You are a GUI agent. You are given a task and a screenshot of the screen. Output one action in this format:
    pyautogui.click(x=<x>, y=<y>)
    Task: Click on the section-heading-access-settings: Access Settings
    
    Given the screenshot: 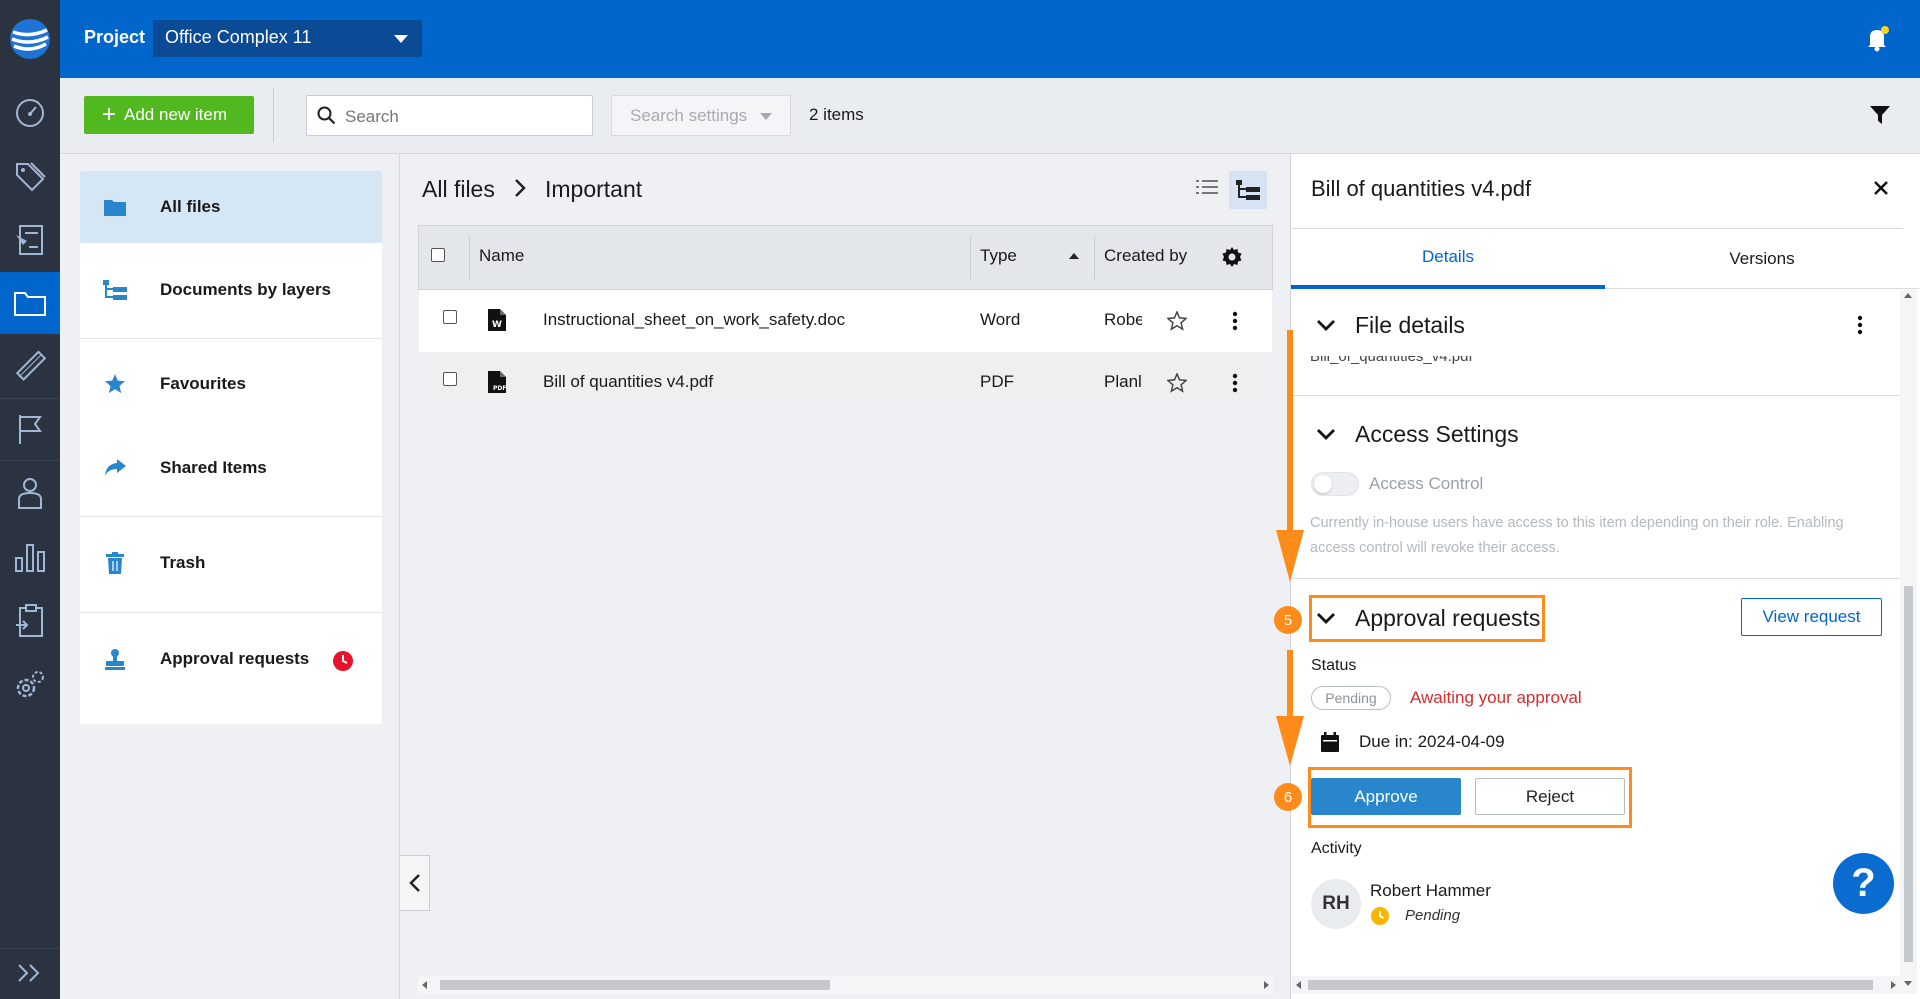 What is the action you would take?
    pyautogui.click(x=1437, y=434)
    